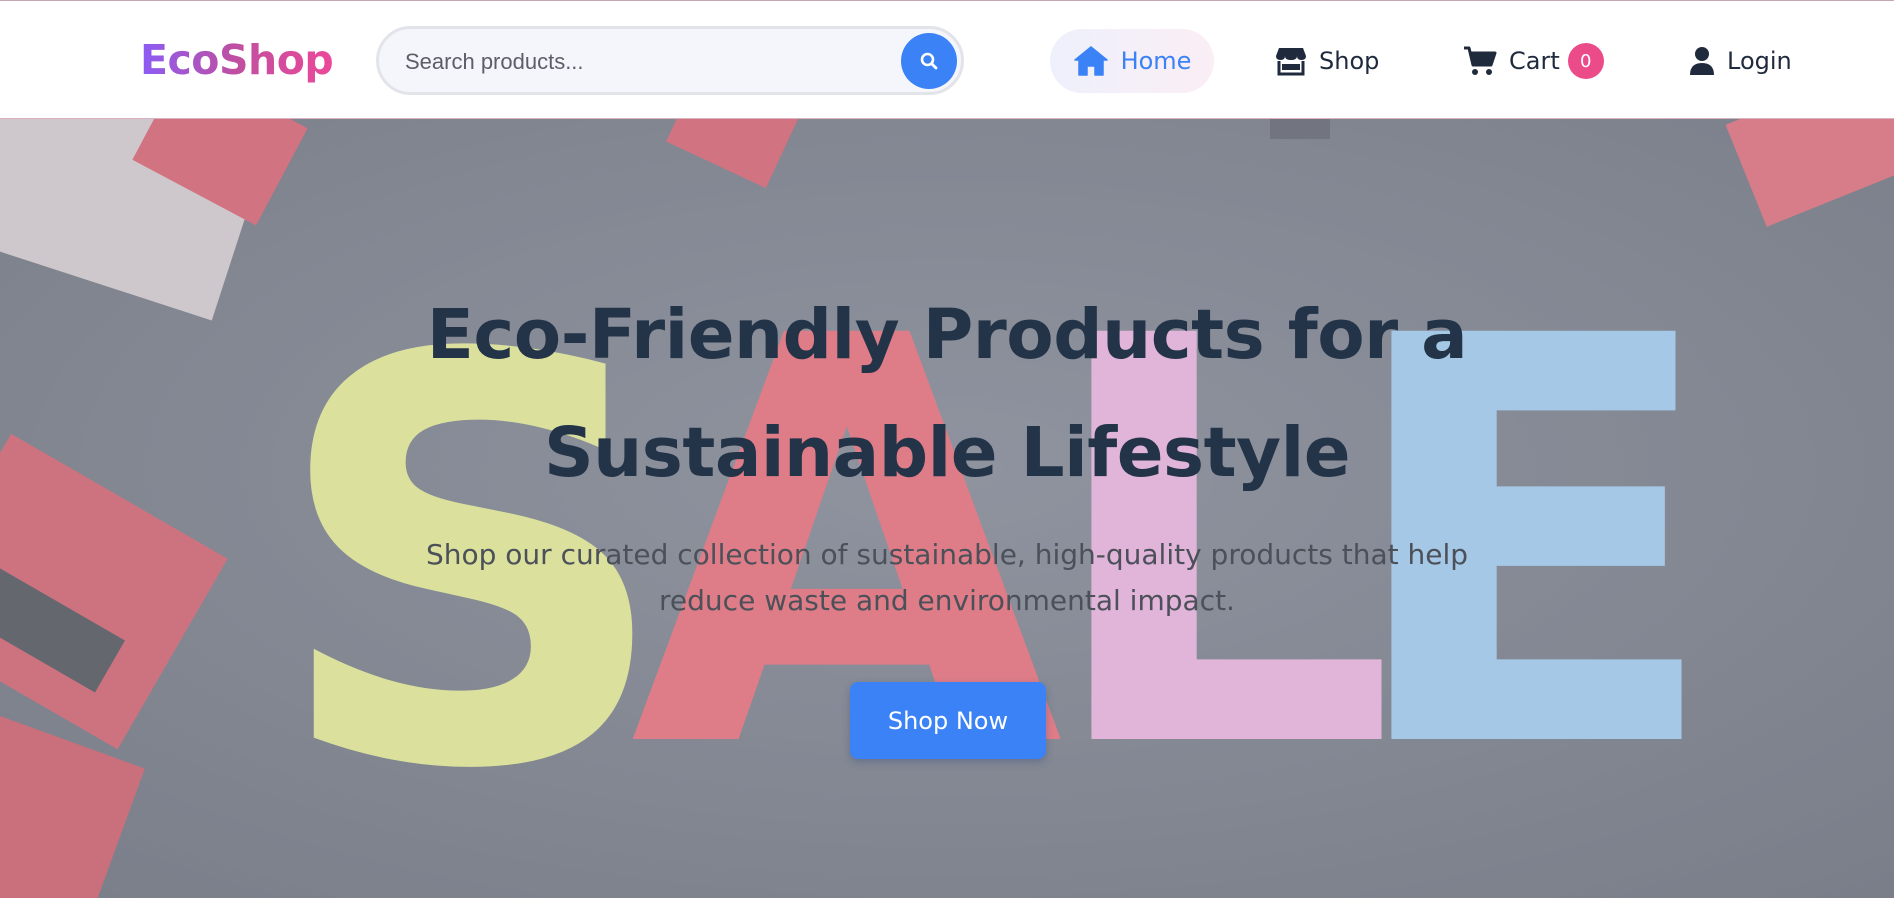  Describe the element at coordinates (948, 720) in the screenshot. I see `shop-now-button: Shop Now` at that location.